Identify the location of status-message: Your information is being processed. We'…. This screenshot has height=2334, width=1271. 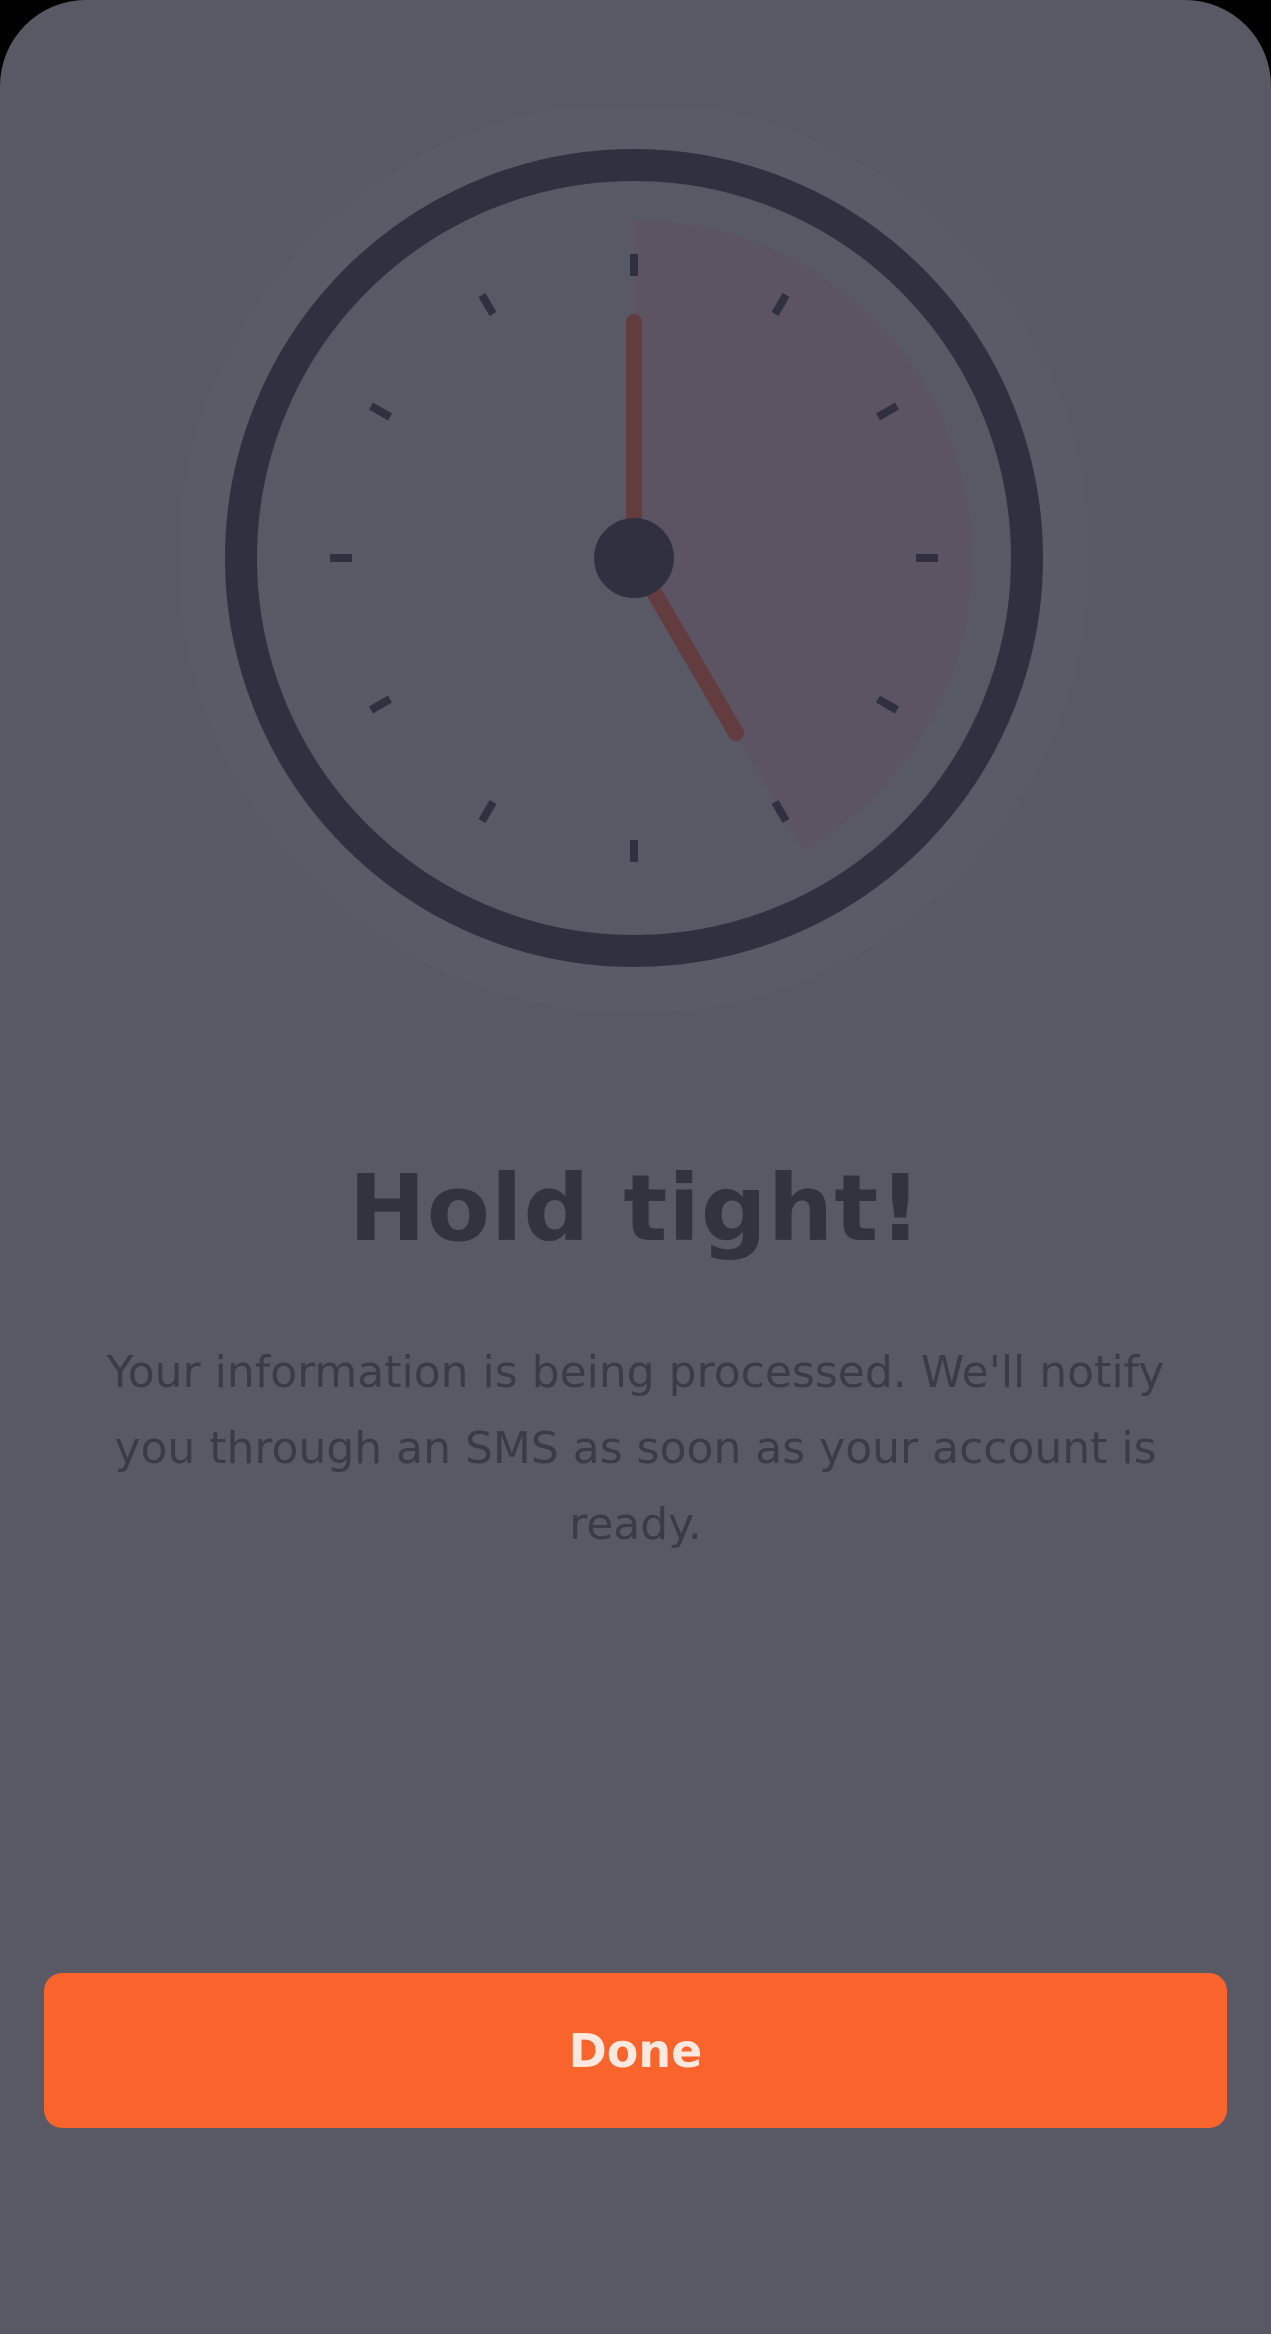
(635, 1448).